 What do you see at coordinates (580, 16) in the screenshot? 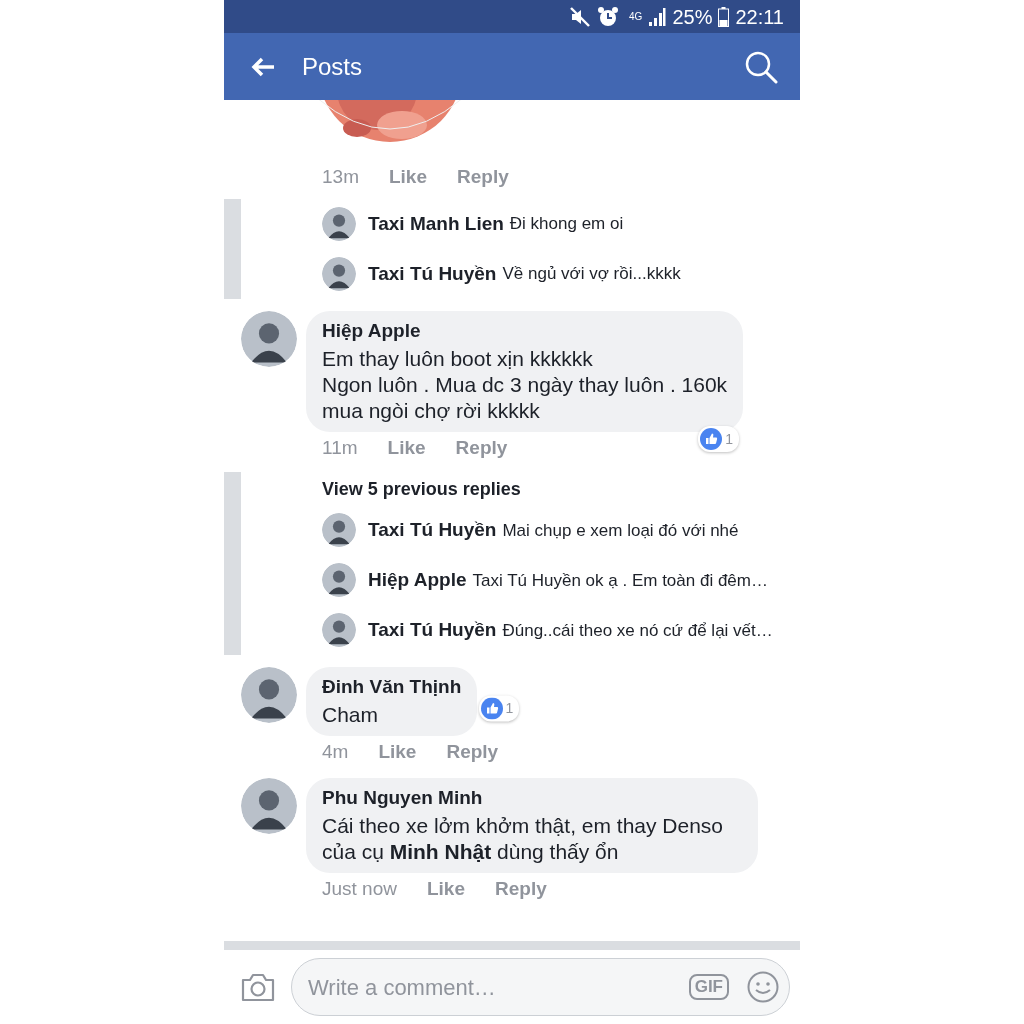
I see `mute-icon` at bounding box center [580, 16].